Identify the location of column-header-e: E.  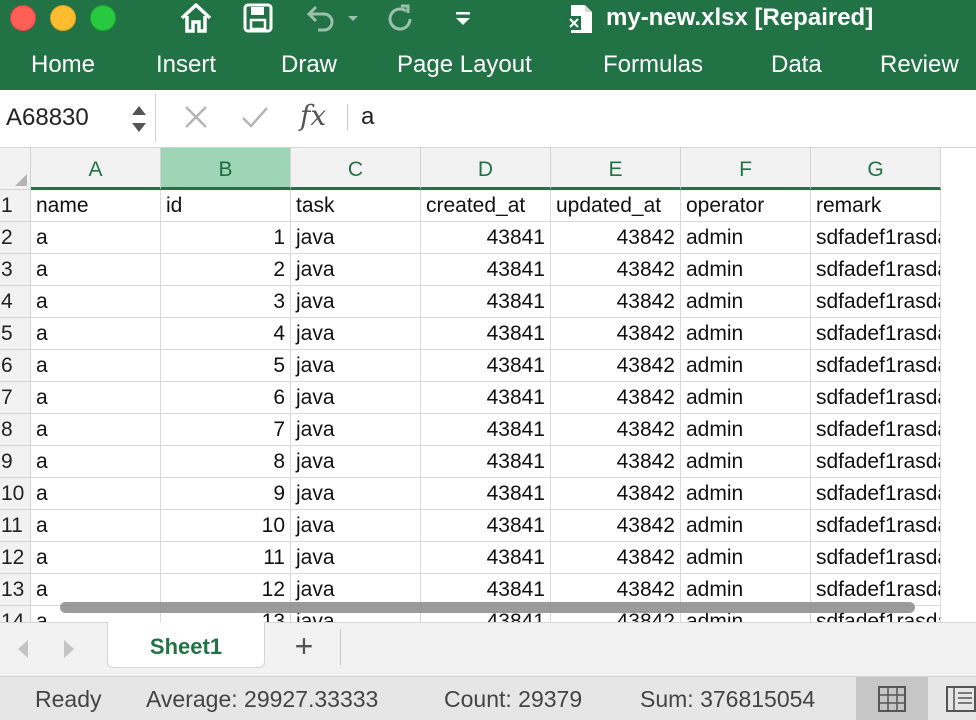
(616, 169).